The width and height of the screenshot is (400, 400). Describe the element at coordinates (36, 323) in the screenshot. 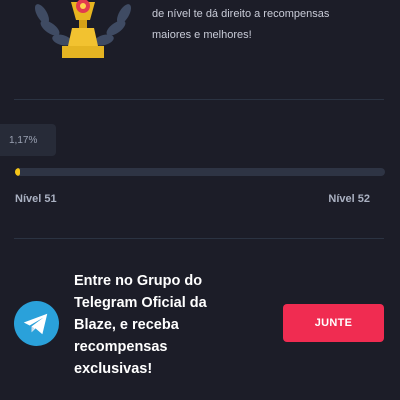

I see `telegram-icon` at that location.